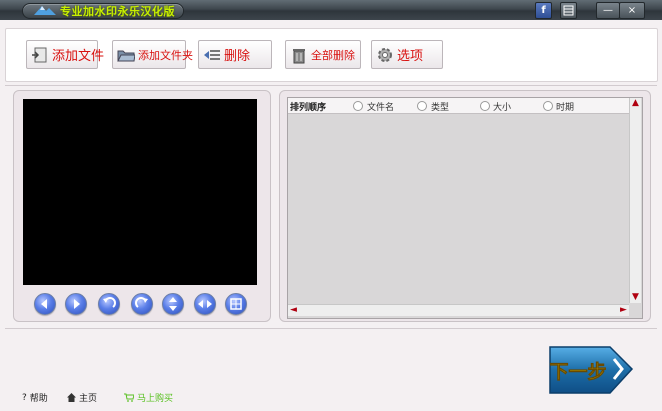 The height and width of the screenshot is (411, 662). Describe the element at coordinates (88, 399) in the screenshot. I see `home-label: 主页` at that location.